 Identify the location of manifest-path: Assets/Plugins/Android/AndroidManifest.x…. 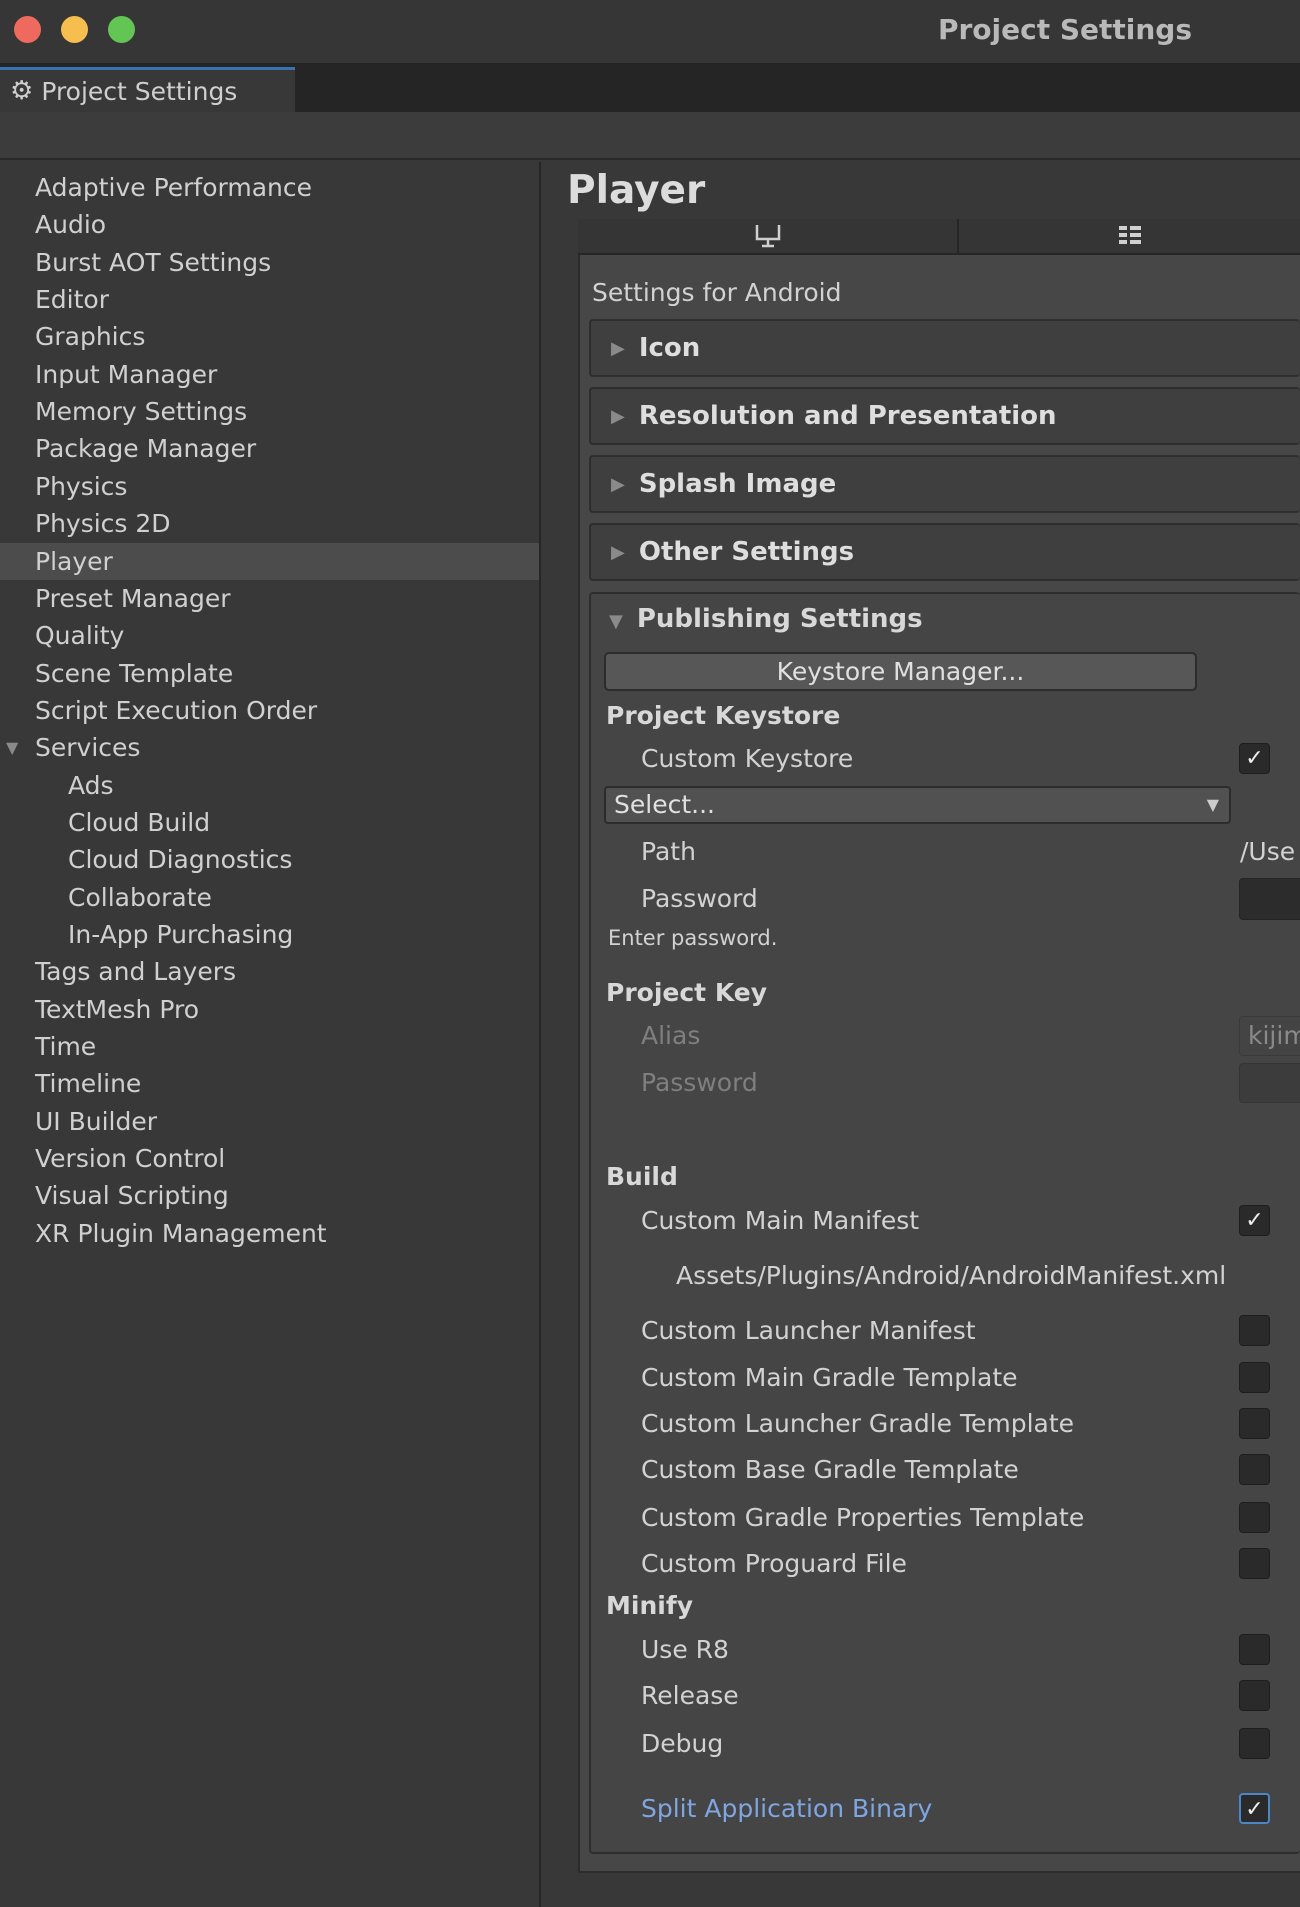
(951, 1275).